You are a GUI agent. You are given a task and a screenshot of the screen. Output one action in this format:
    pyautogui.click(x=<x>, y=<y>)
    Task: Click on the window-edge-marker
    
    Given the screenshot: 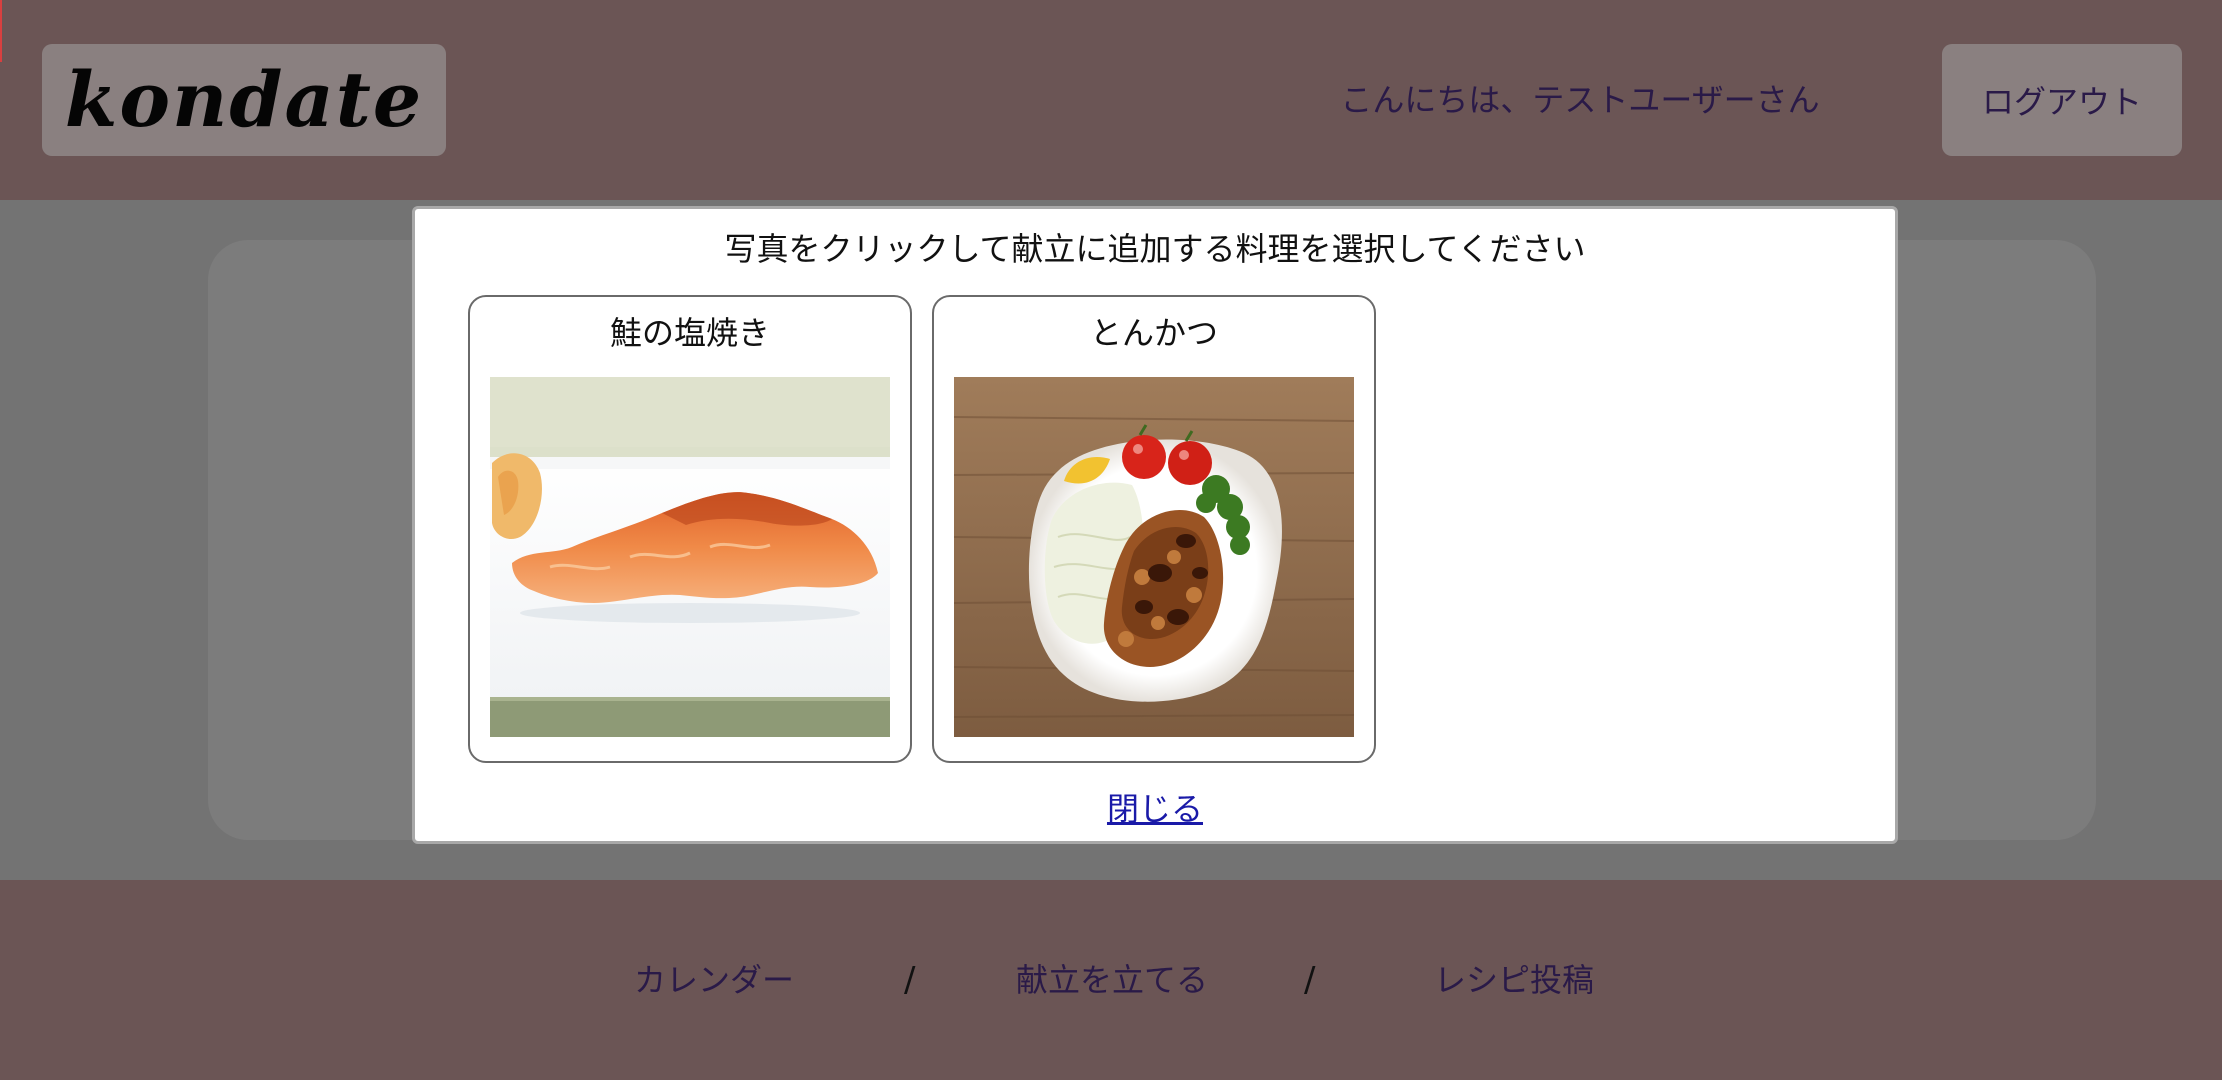 What is the action you would take?
    pyautogui.click(x=1, y=31)
    